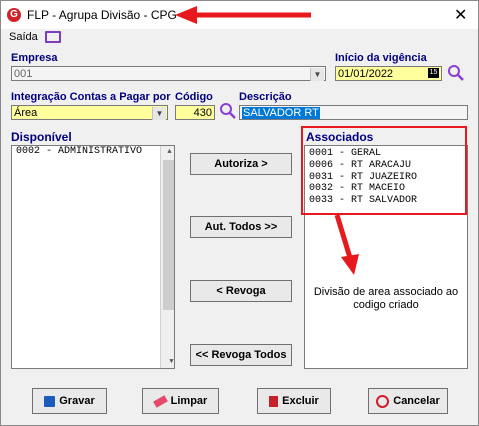 Image resolution: width=479 pixels, height=426 pixels. What do you see at coordinates (26, 113) in the screenshot?
I see `integracao-value: Área` at bounding box center [26, 113].